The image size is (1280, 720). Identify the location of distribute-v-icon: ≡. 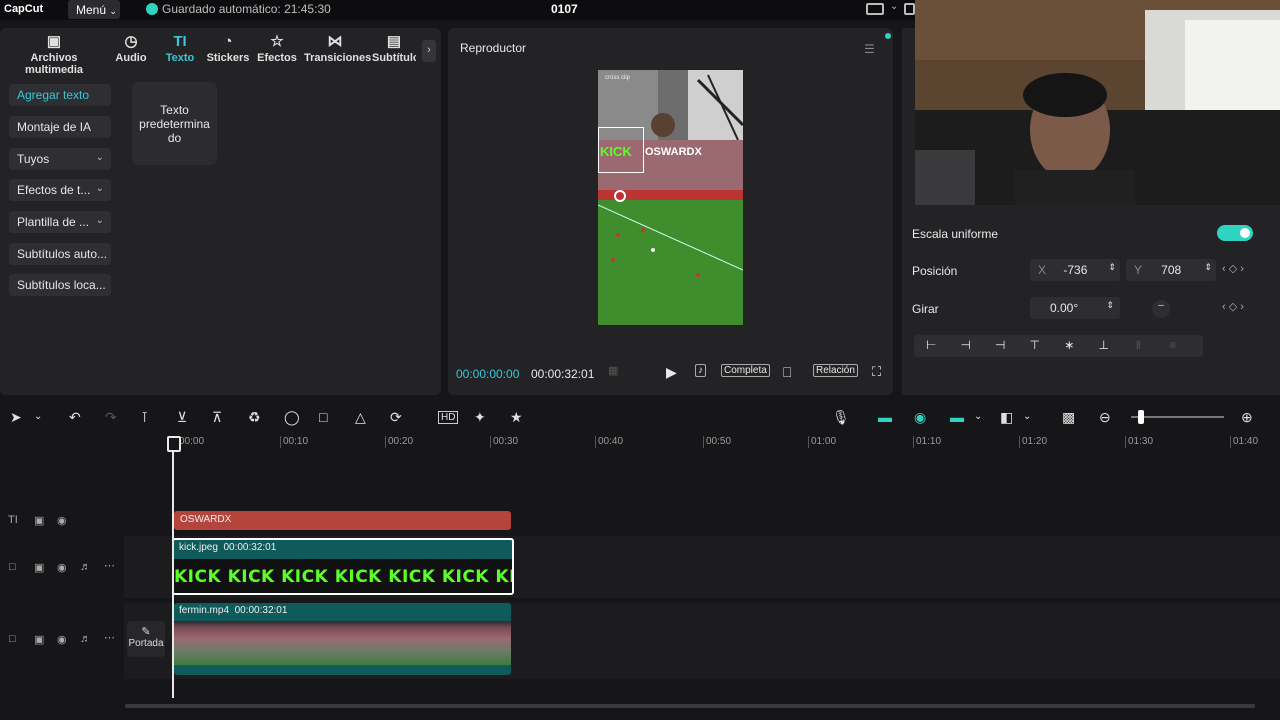
(1173, 343).